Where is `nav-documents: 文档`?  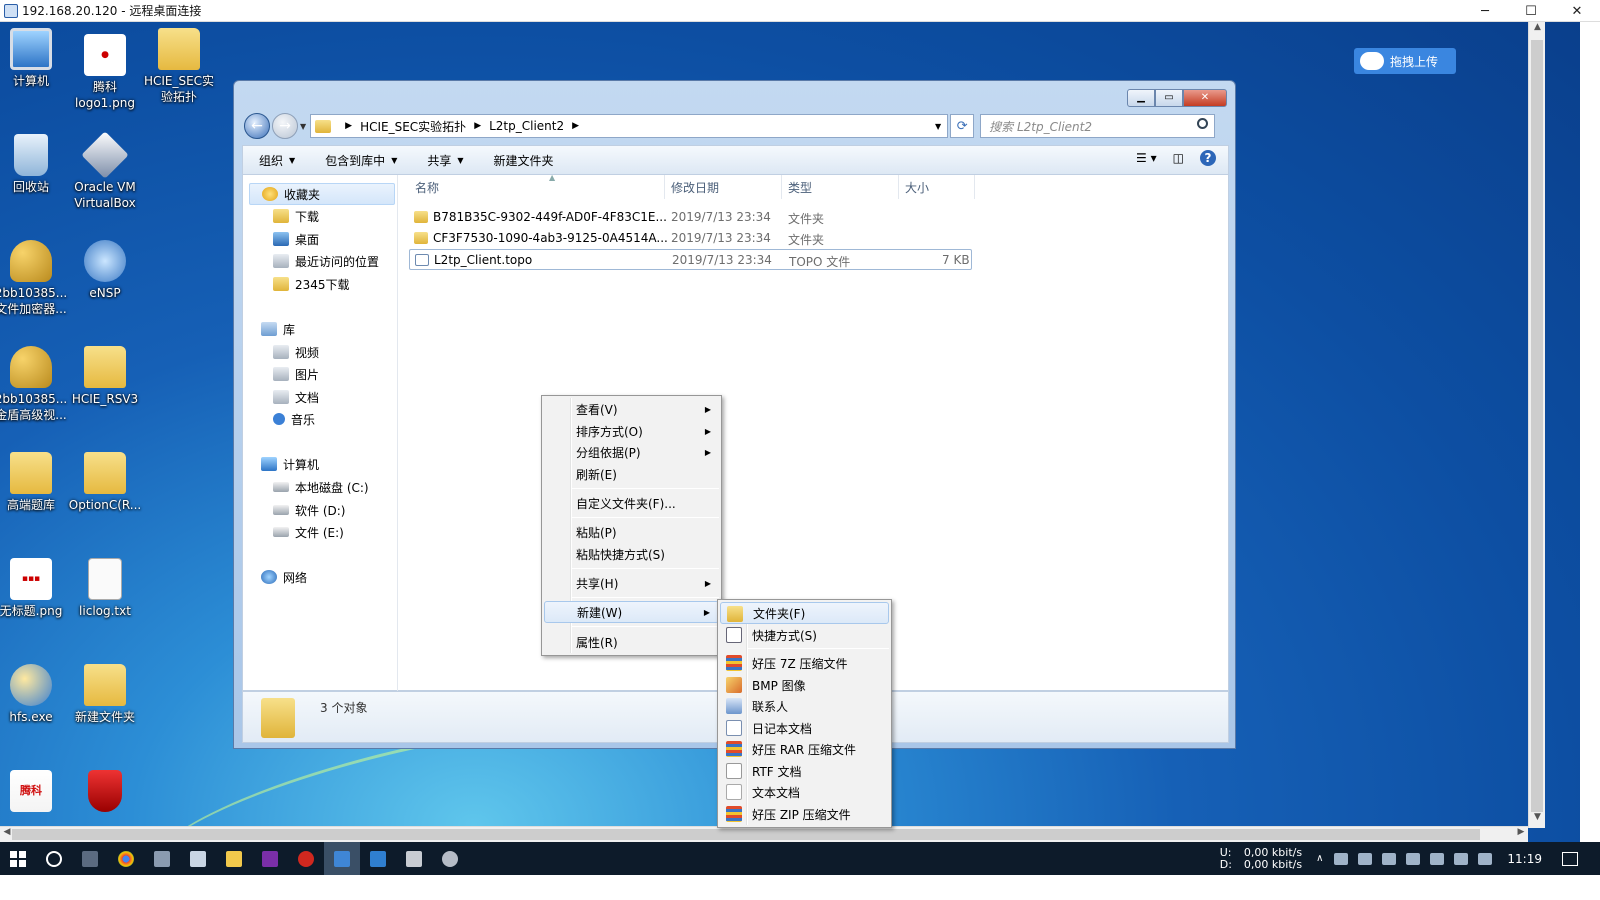 nav-documents: 文档 is located at coordinates (296, 397).